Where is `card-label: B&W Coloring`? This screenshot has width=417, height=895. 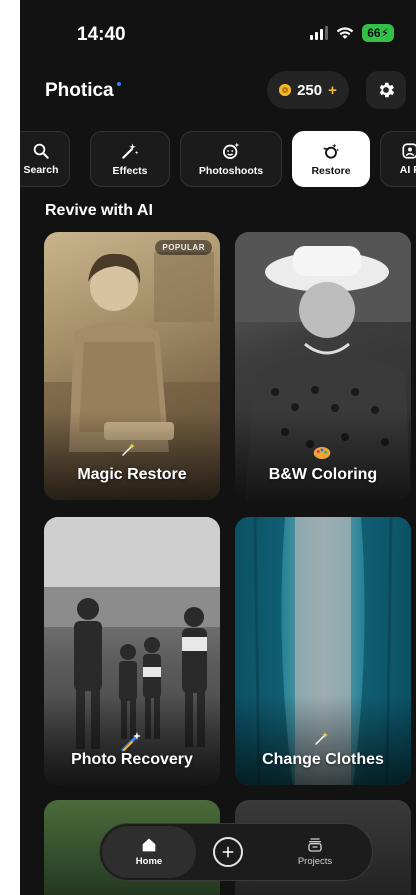
card-label: B&W Coloring is located at coordinates (323, 474).